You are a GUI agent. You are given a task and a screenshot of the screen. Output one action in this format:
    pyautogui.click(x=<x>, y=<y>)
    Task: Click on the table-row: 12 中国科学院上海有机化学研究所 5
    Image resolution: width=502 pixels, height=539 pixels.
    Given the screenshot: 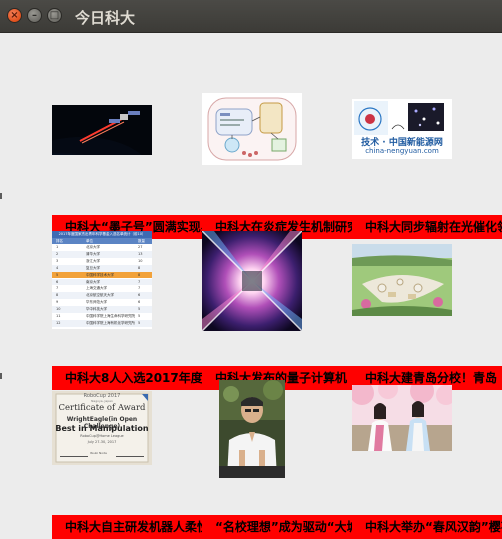 What is the action you would take?
    pyautogui.click(x=102, y=323)
    